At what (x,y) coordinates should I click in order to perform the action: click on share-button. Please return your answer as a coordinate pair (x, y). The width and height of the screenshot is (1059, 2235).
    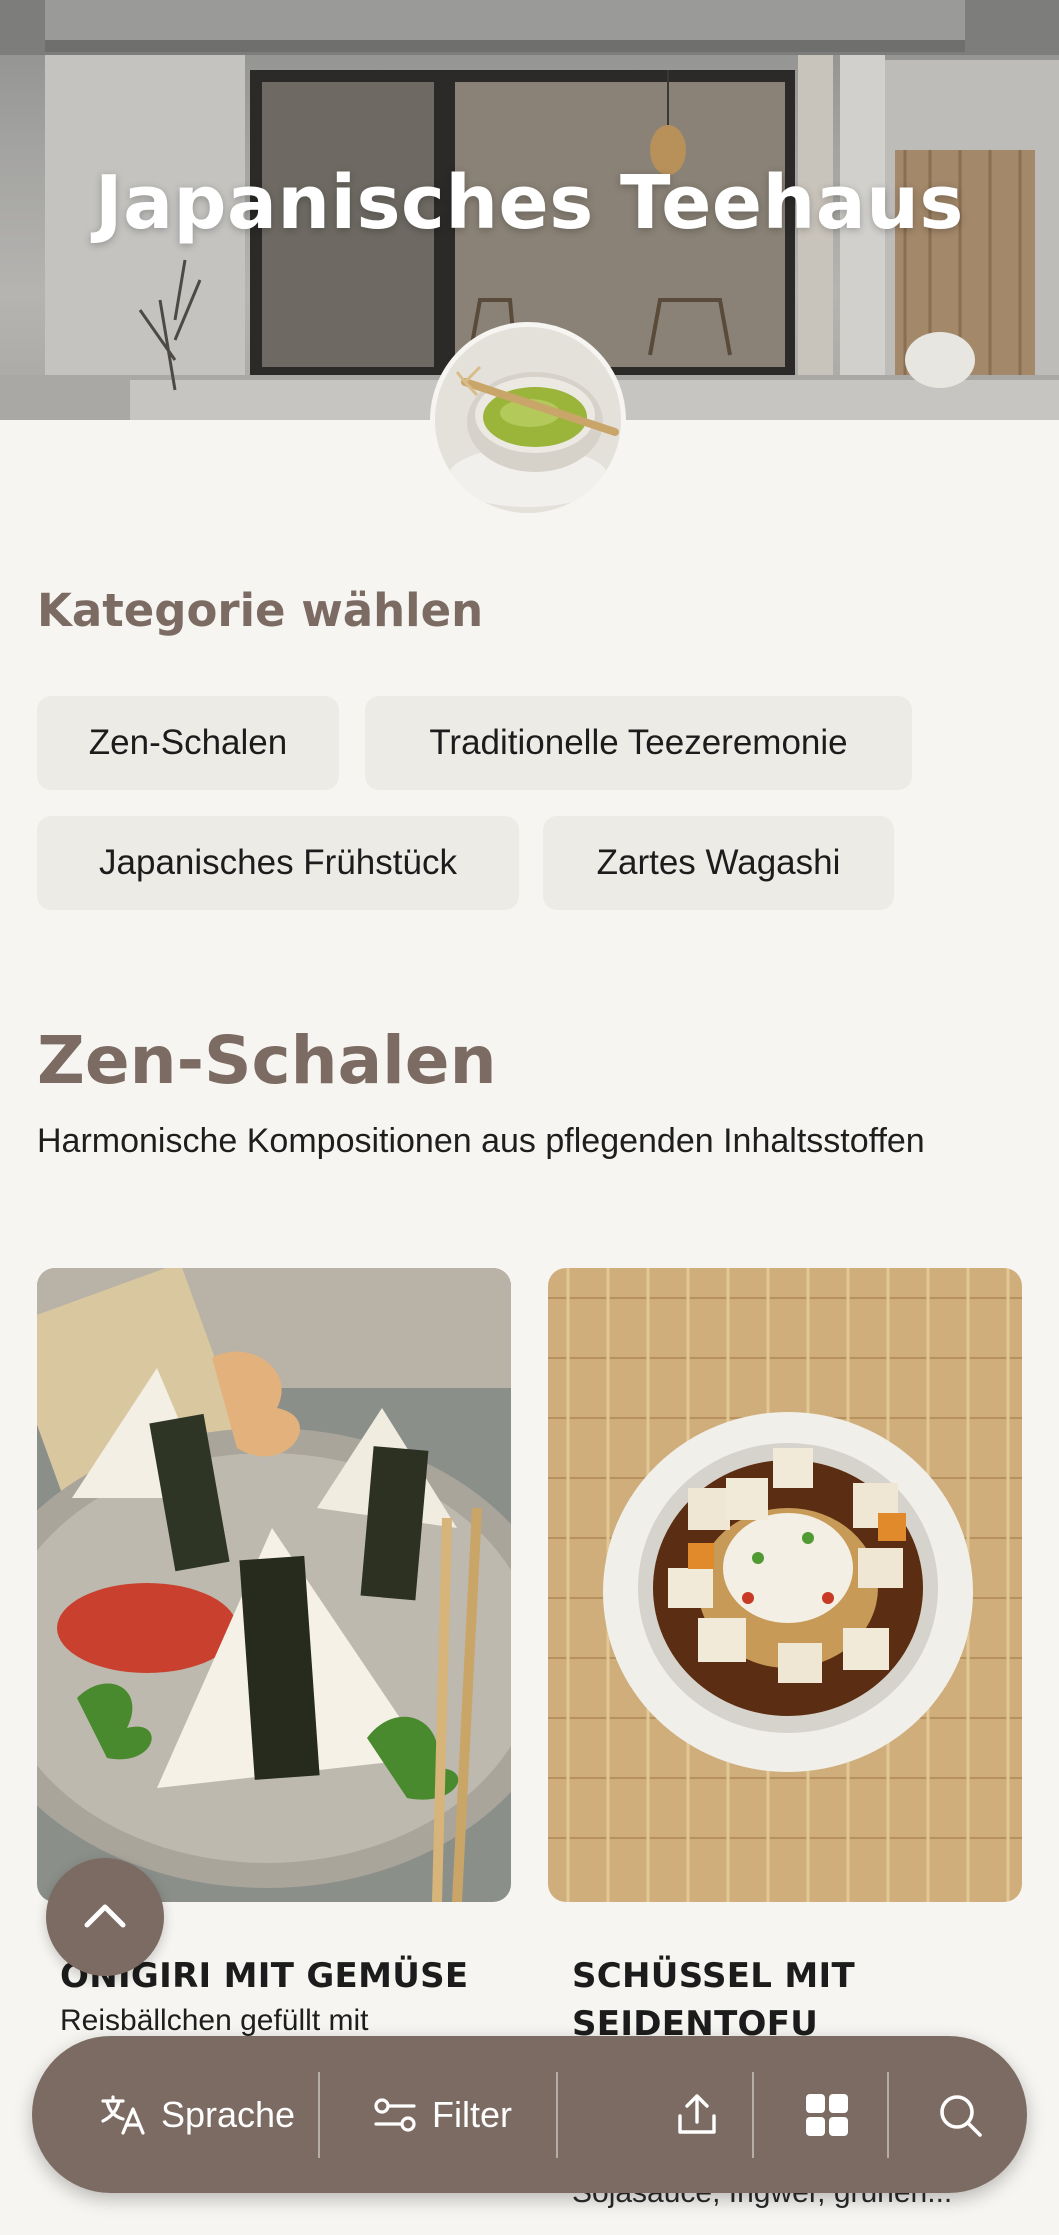
    Looking at the image, I should click on (697, 2114).